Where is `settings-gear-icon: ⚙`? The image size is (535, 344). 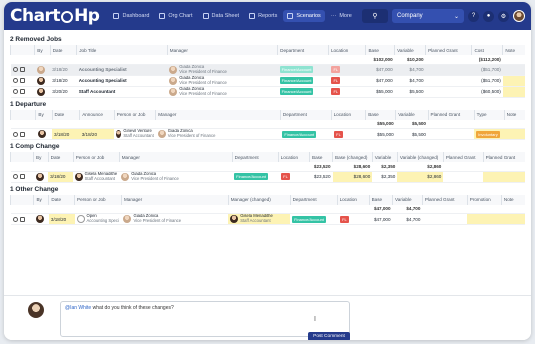
settings-gear-icon: ⚙ is located at coordinates (503, 16).